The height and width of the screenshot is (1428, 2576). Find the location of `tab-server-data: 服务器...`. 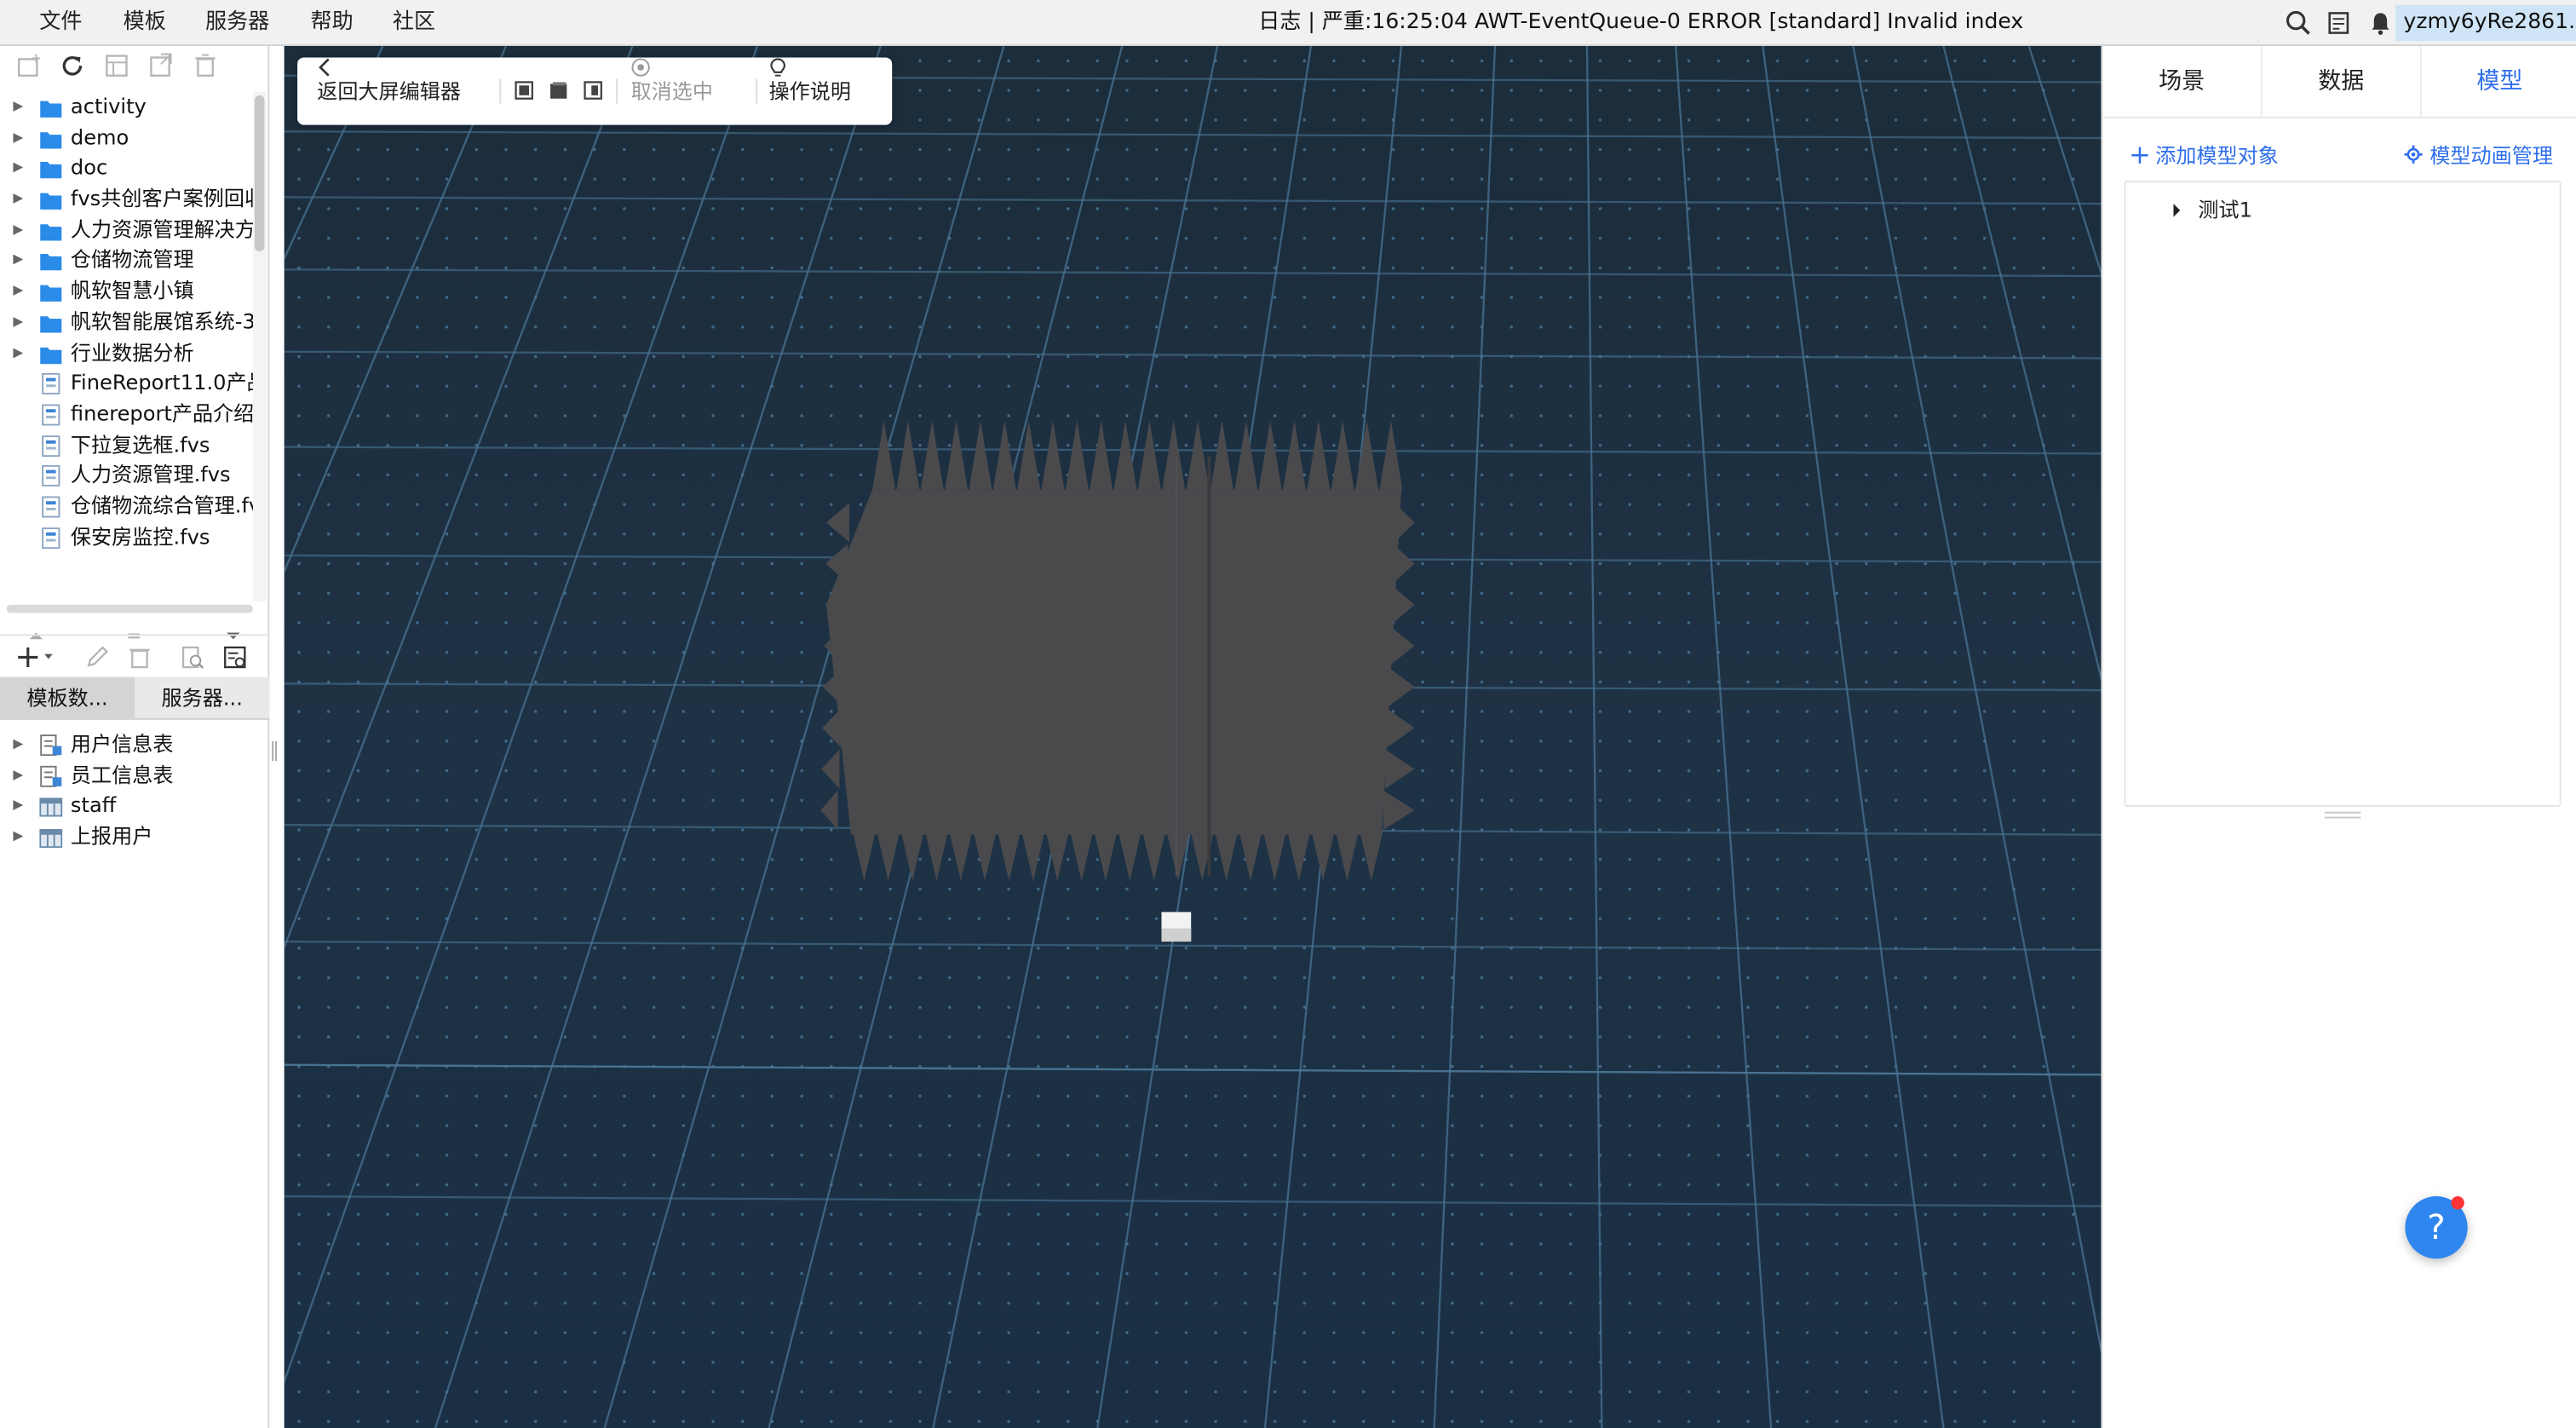

tab-server-data: 服务器... is located at coordinates (202, 699).